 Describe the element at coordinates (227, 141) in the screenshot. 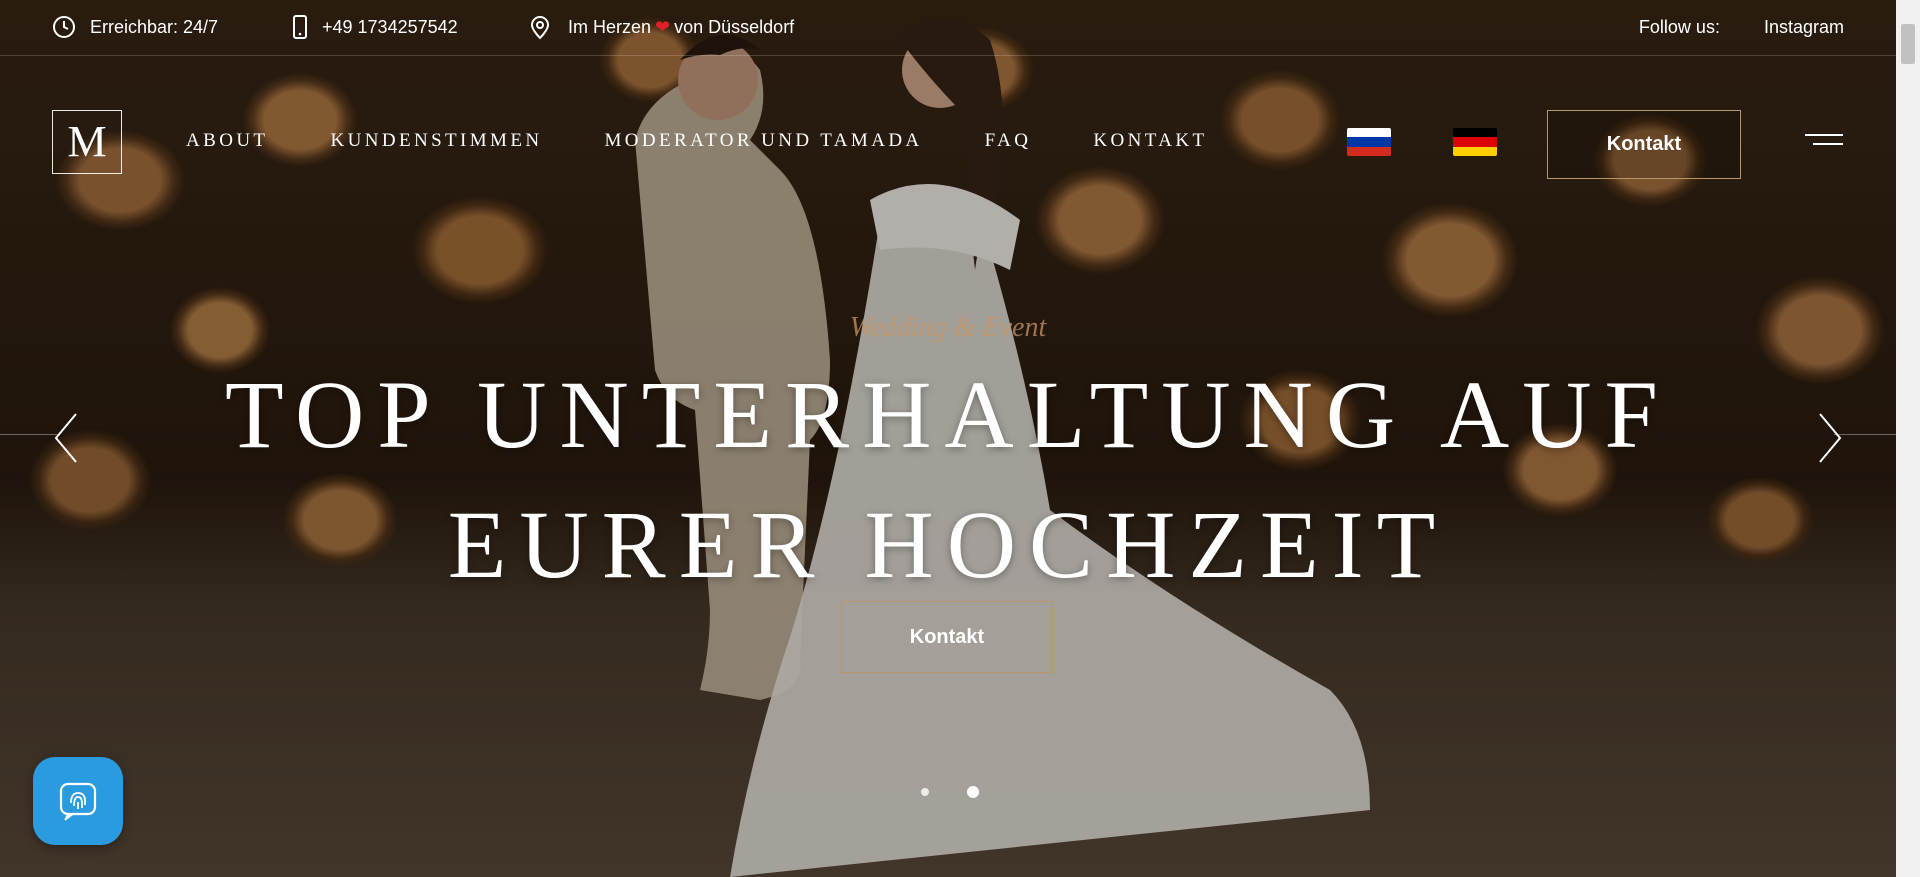

I see `nav-item-about: About` at that location.